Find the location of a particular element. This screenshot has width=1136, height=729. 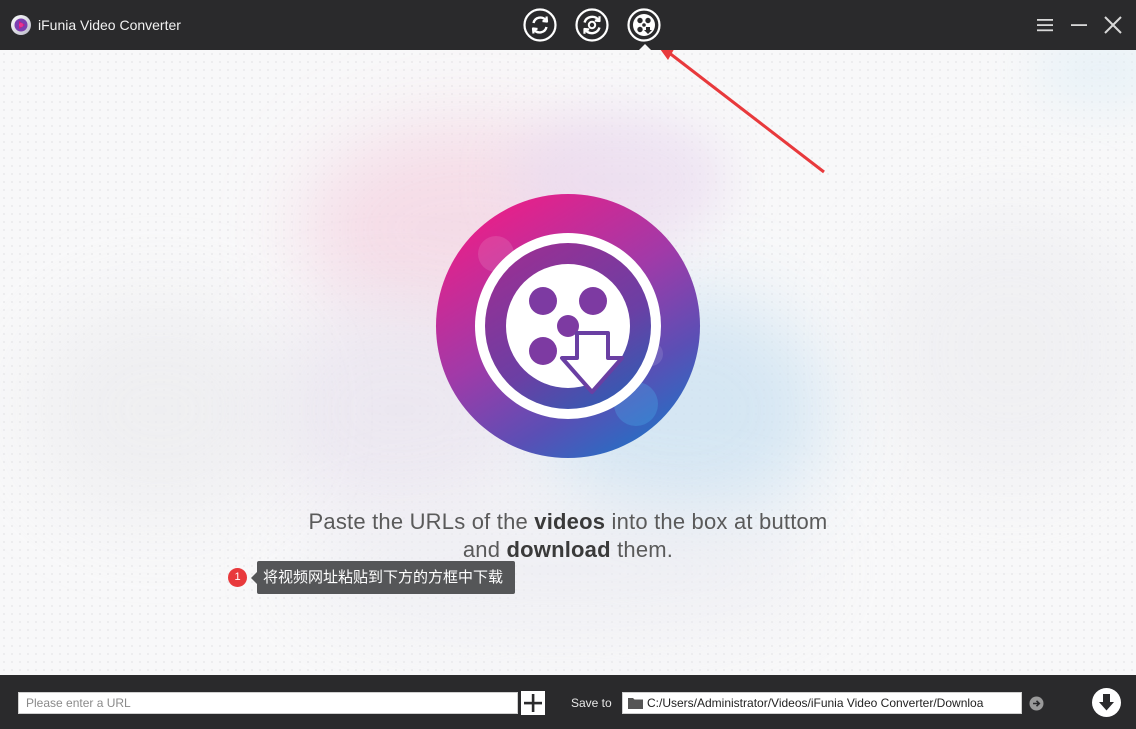

film-reel-icon is located at coordinates (644, 25).